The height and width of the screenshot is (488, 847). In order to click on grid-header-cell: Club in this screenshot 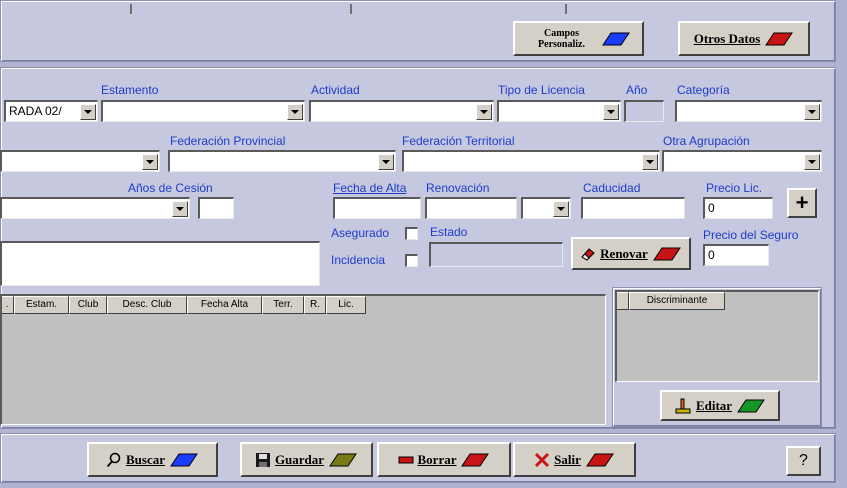, I will do `click(88, 305)`.